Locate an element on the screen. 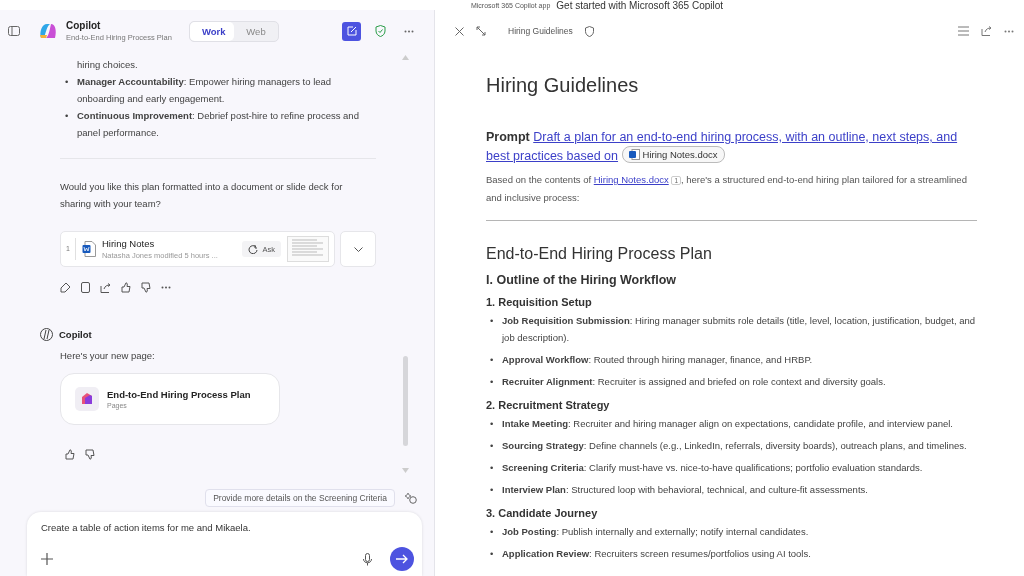 The width and height of the screenshot is (1024, 576). sidebar-icon is located at coordinates (14, 31).